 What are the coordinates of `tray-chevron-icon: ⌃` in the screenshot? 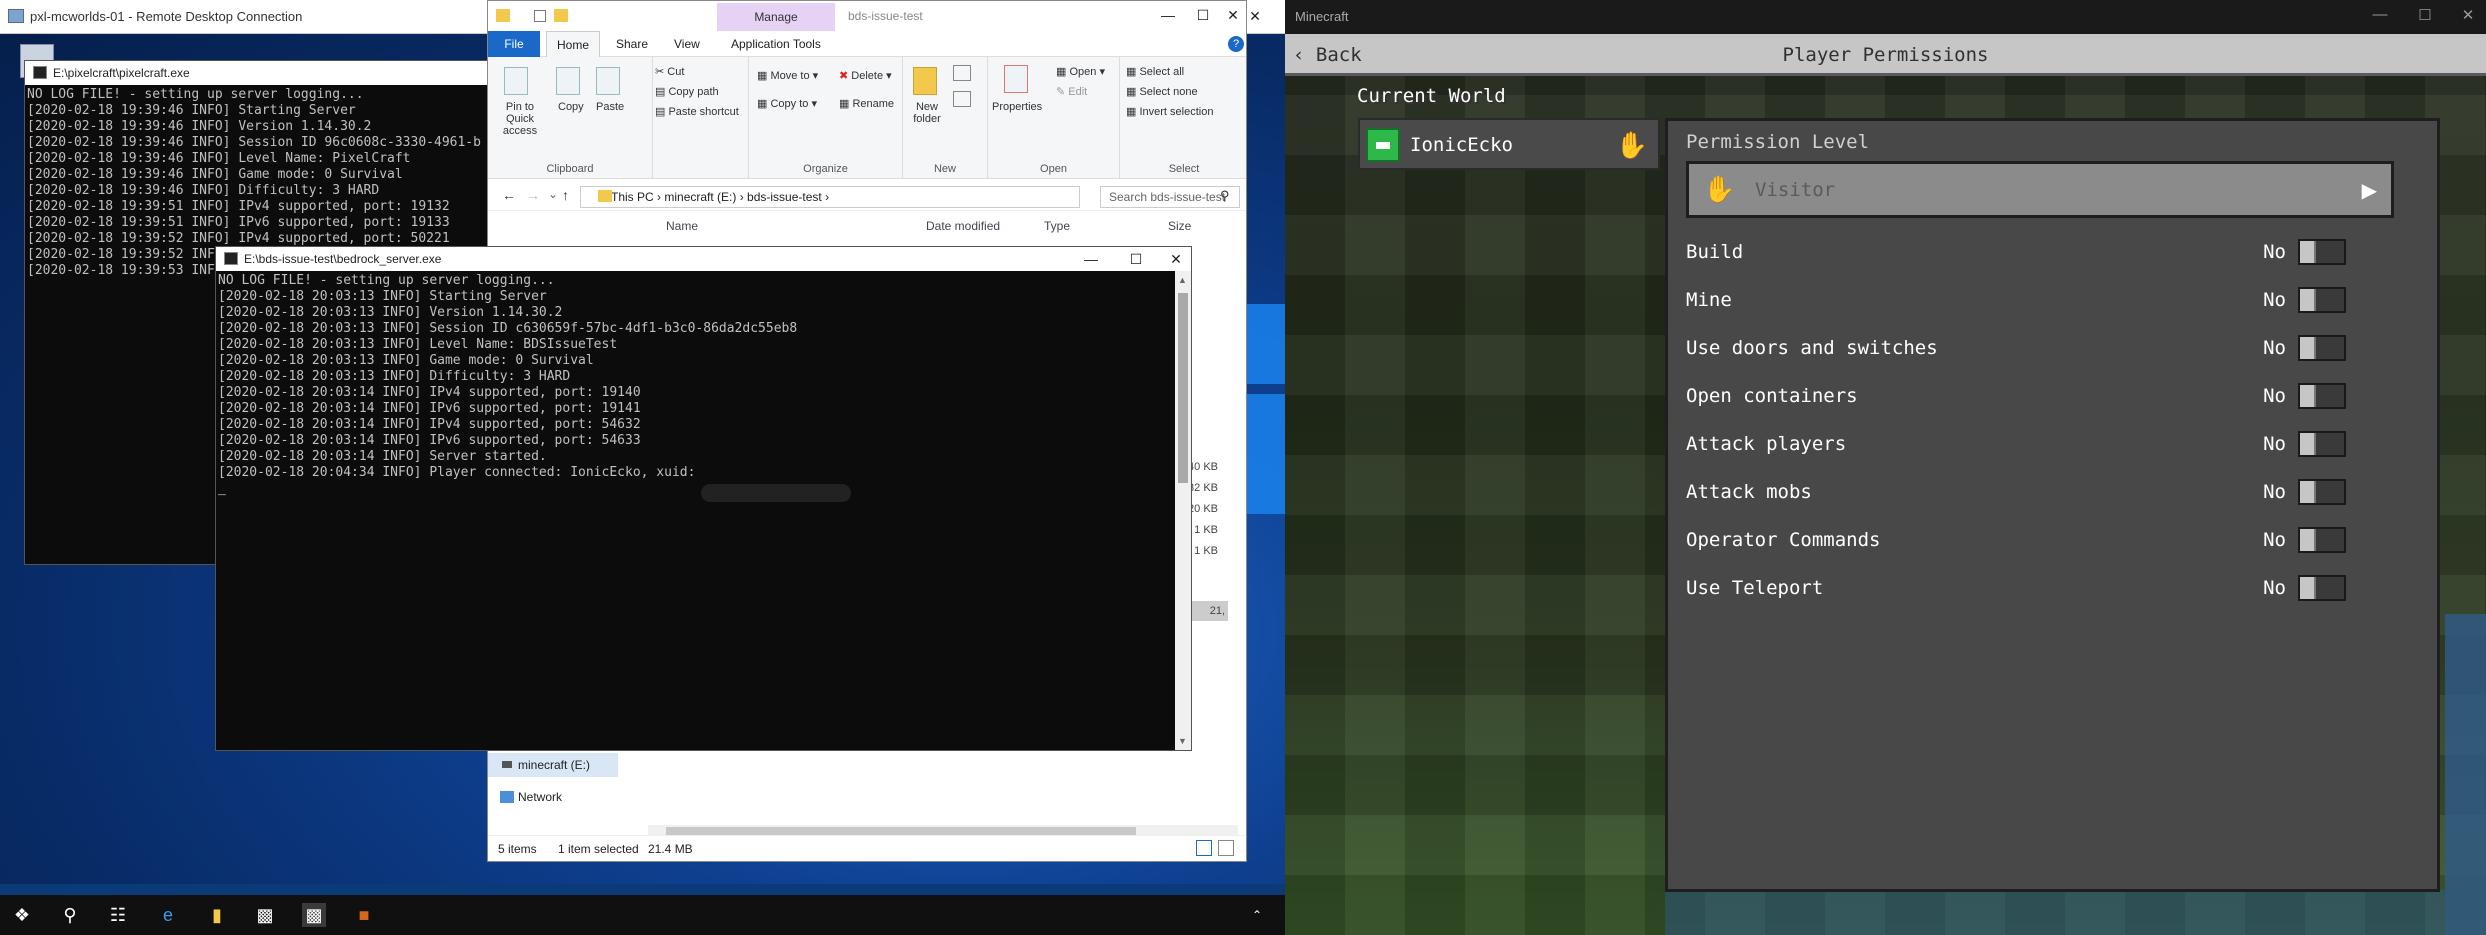 It's located at (1257, 915).